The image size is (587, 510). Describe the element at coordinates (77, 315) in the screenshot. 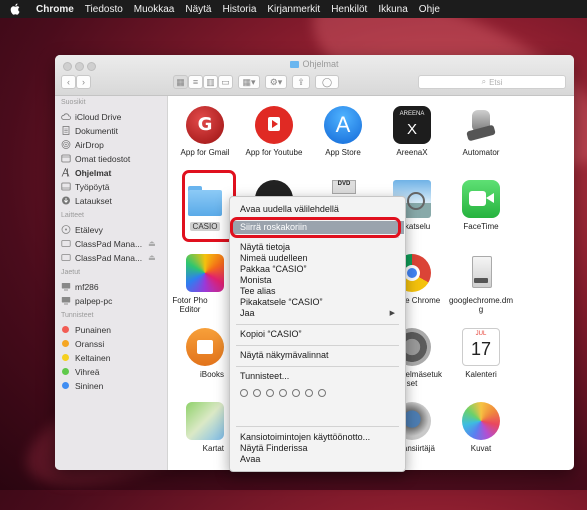

I see `sidebar-header-tags: Tunnisteet` at that location.